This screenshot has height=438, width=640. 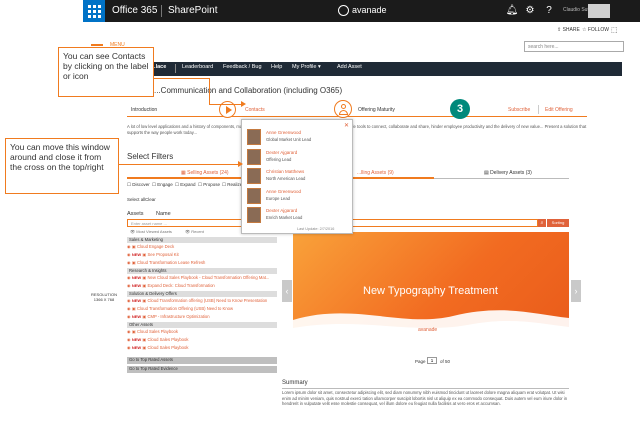 I want to click on share-link: ⇪ SHARE, so click(x=568, y=30).